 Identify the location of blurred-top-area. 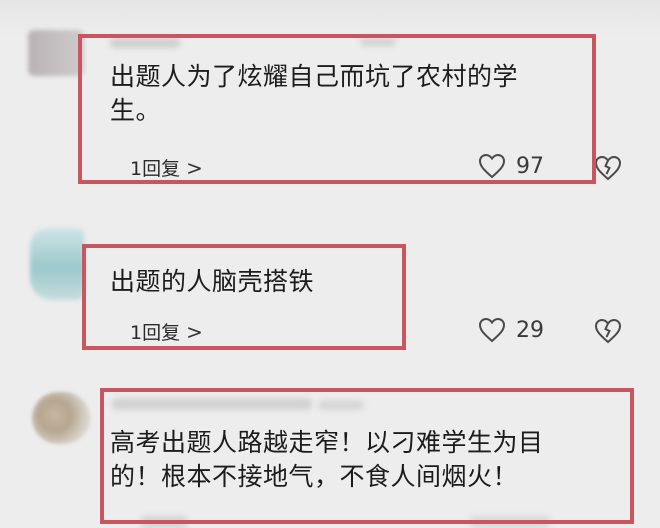
(330, 17).